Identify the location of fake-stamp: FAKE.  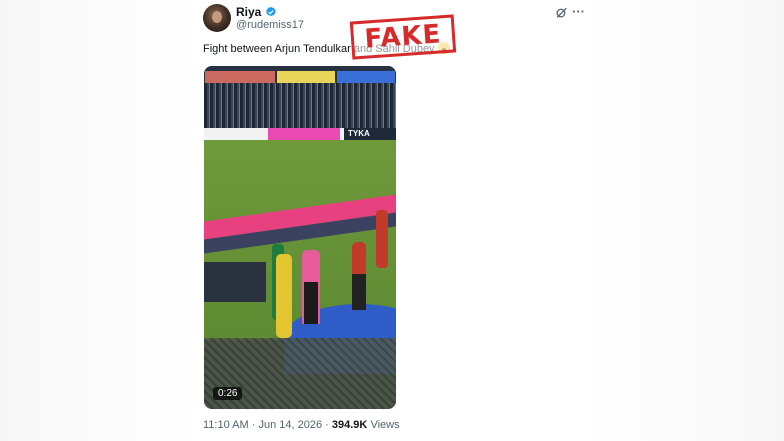
(403, 37).